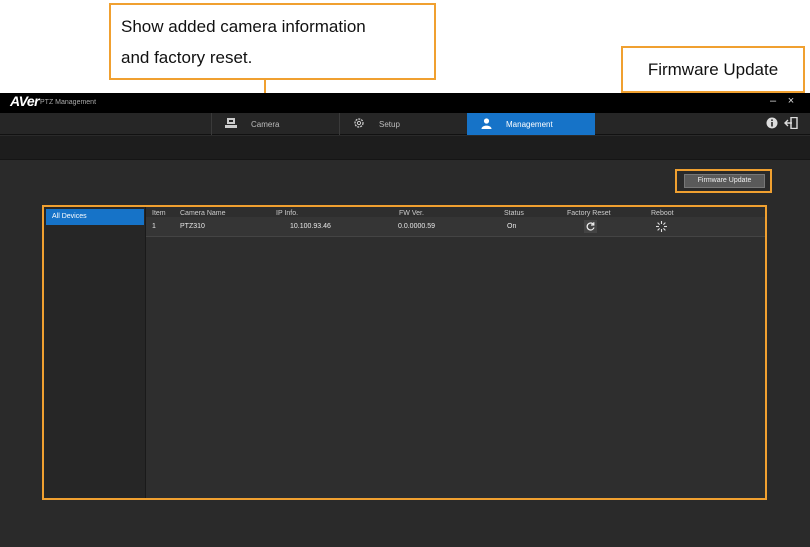 The height and width of the screenshot is (547, 810). What do you see at coordinates (187, 57) in the screenshot?
I see `callout-camera-info-line2: and factory reset.` at bounding box center [187, 57].